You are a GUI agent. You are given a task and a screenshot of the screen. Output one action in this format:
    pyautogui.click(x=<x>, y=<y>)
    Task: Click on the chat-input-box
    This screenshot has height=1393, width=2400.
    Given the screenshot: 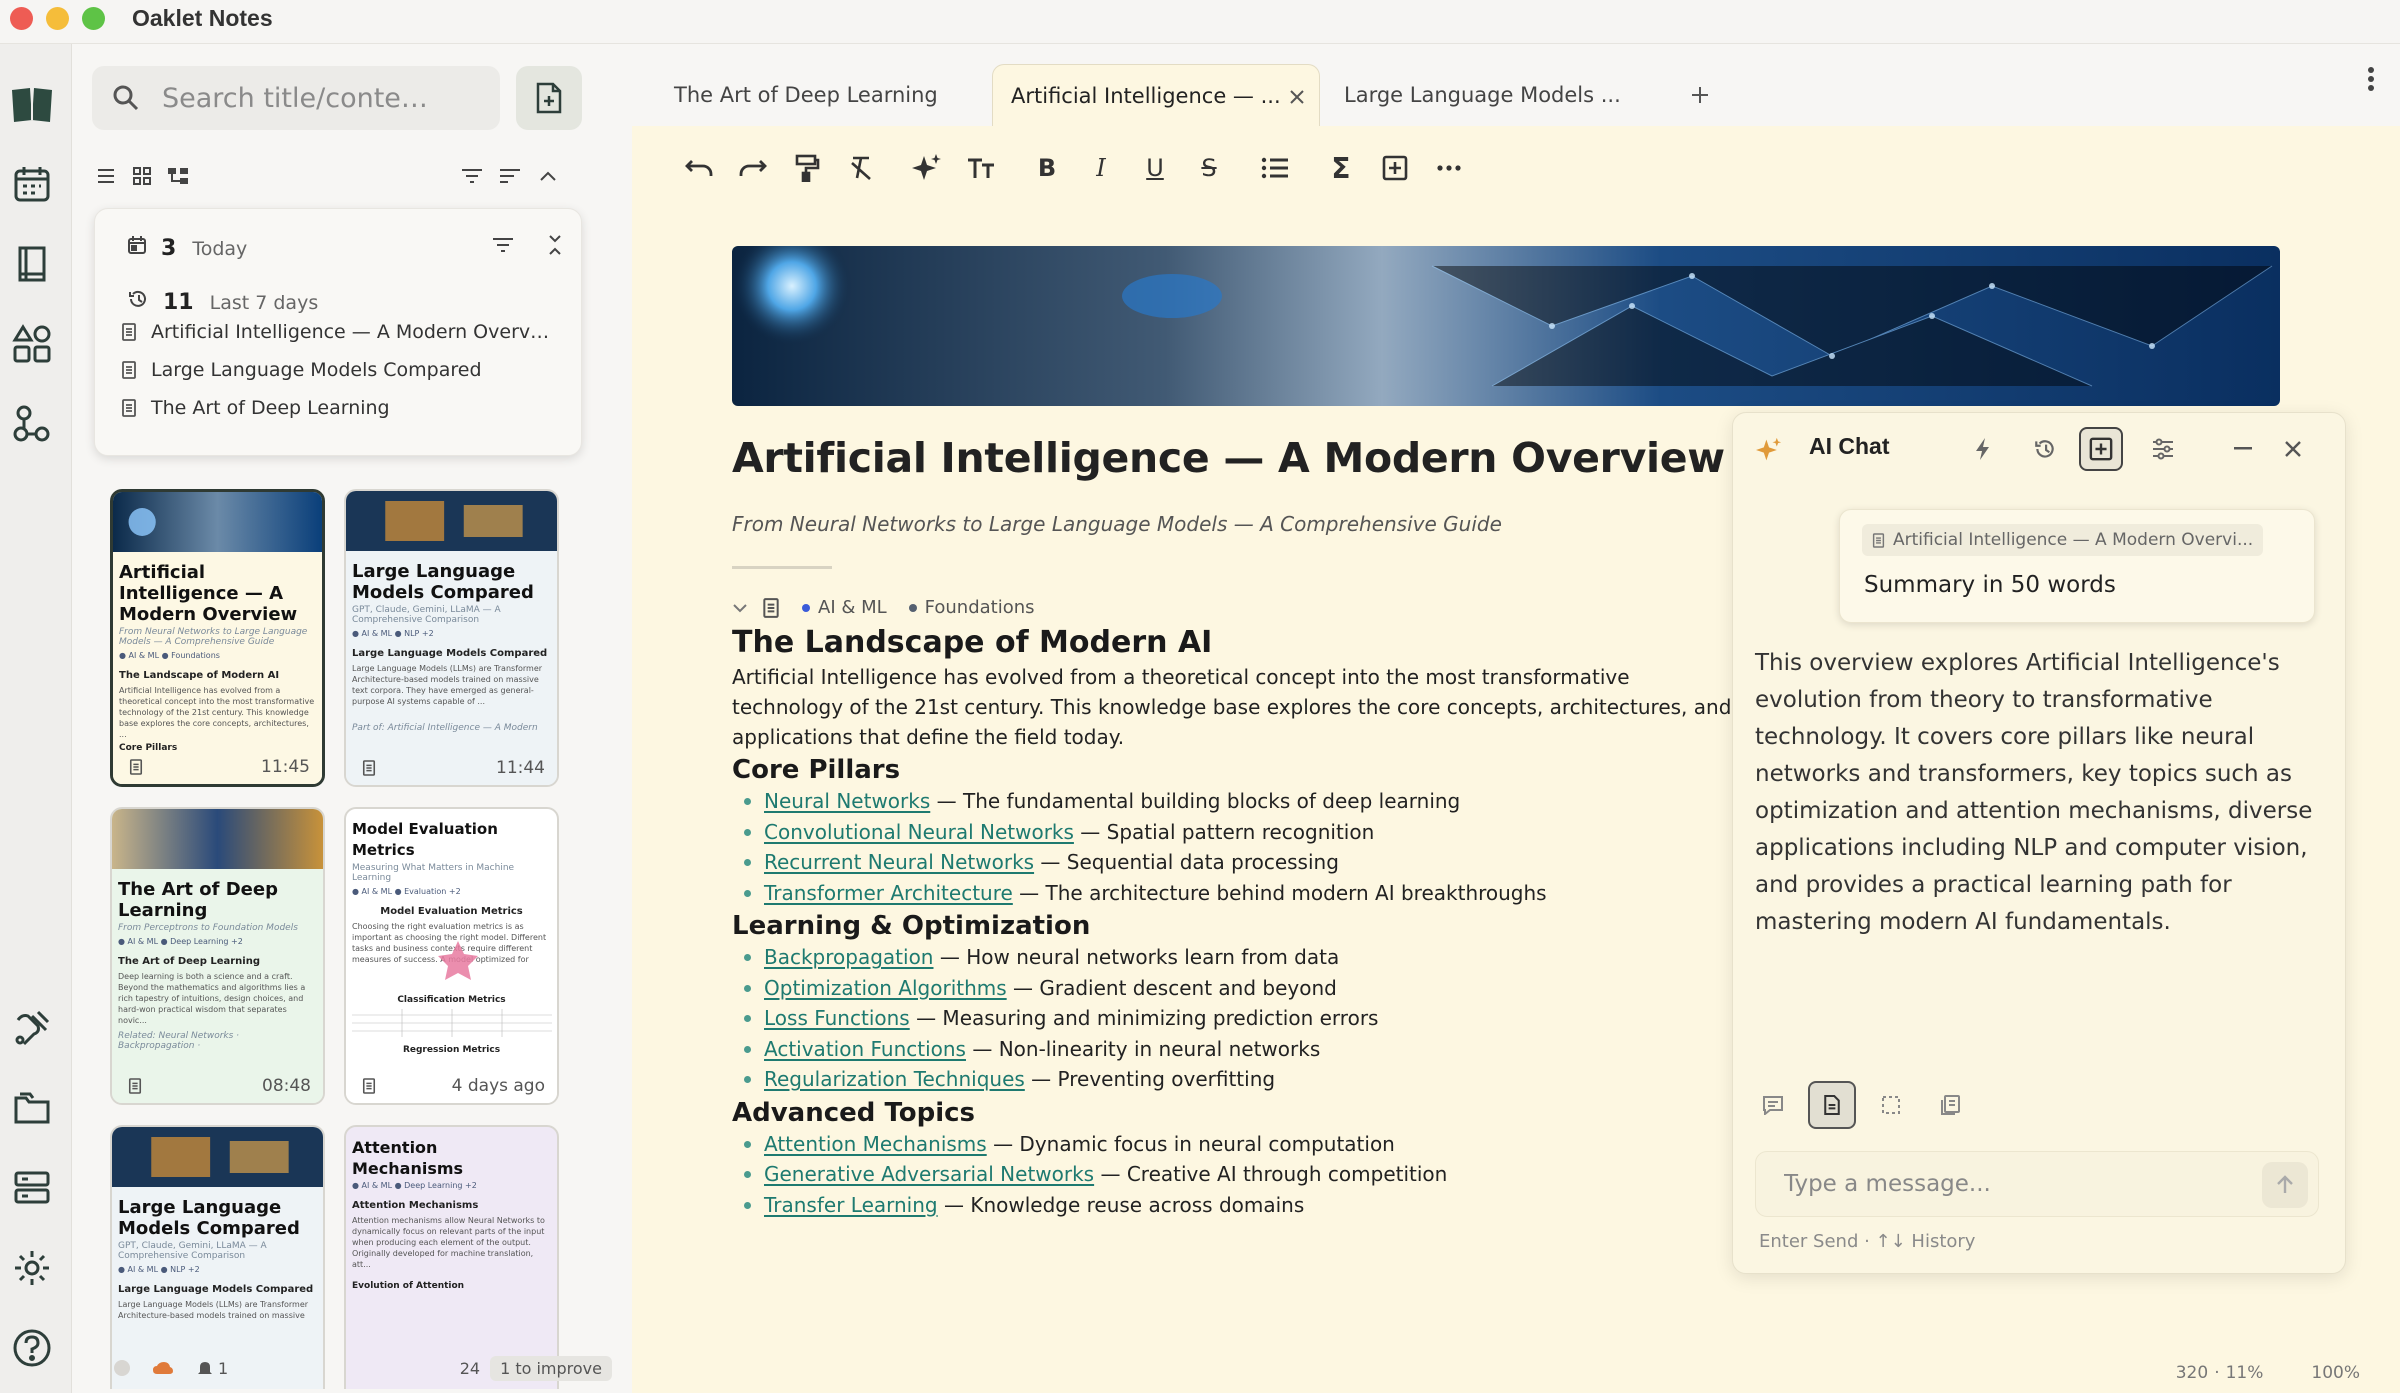 What is the action you would take?
    pyautogui.click(x=2037, y=1184)
    